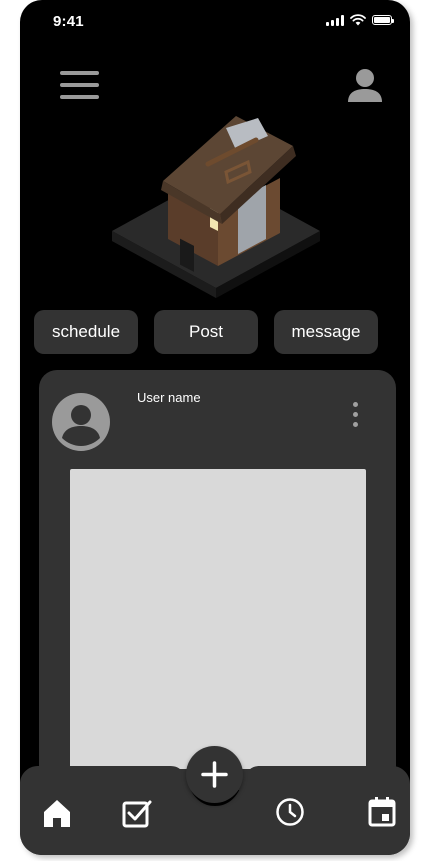 The height and width of the screenshot is (861, 430). I want to click on plus-icon, so click(214, 774).